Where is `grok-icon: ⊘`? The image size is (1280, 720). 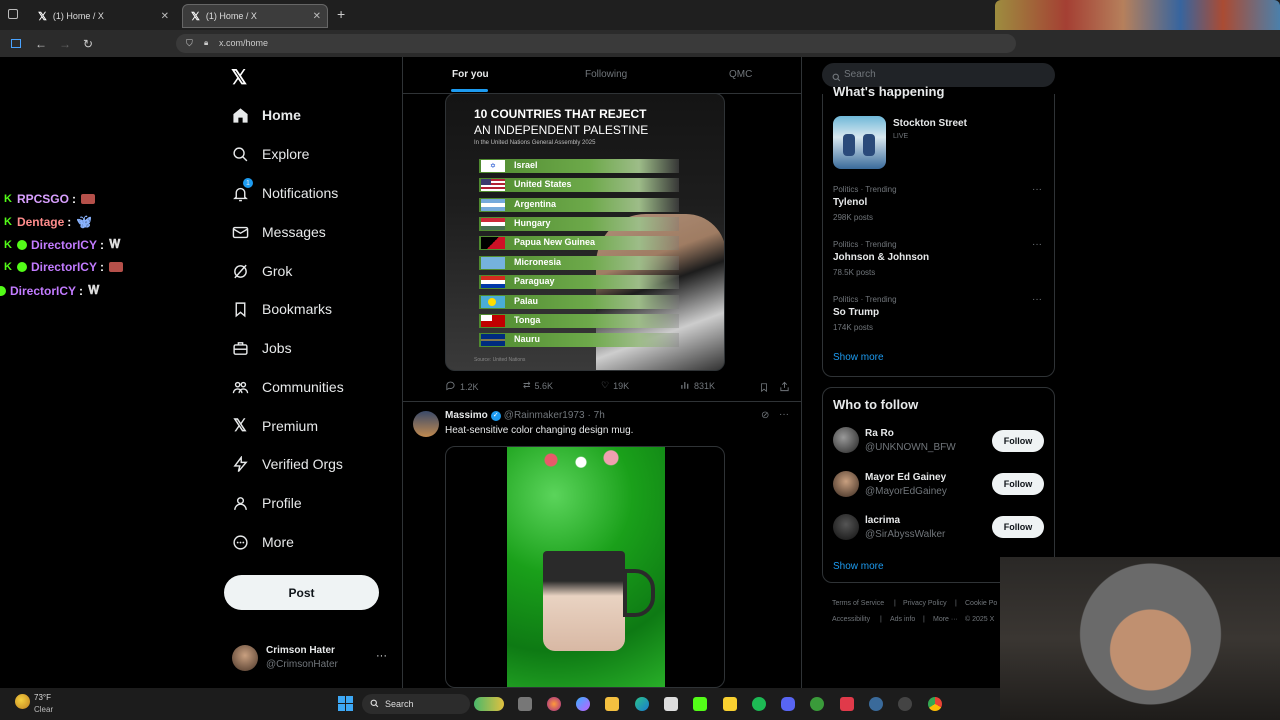
grok-icon: ⊘ is located at coordinates (765, 415).